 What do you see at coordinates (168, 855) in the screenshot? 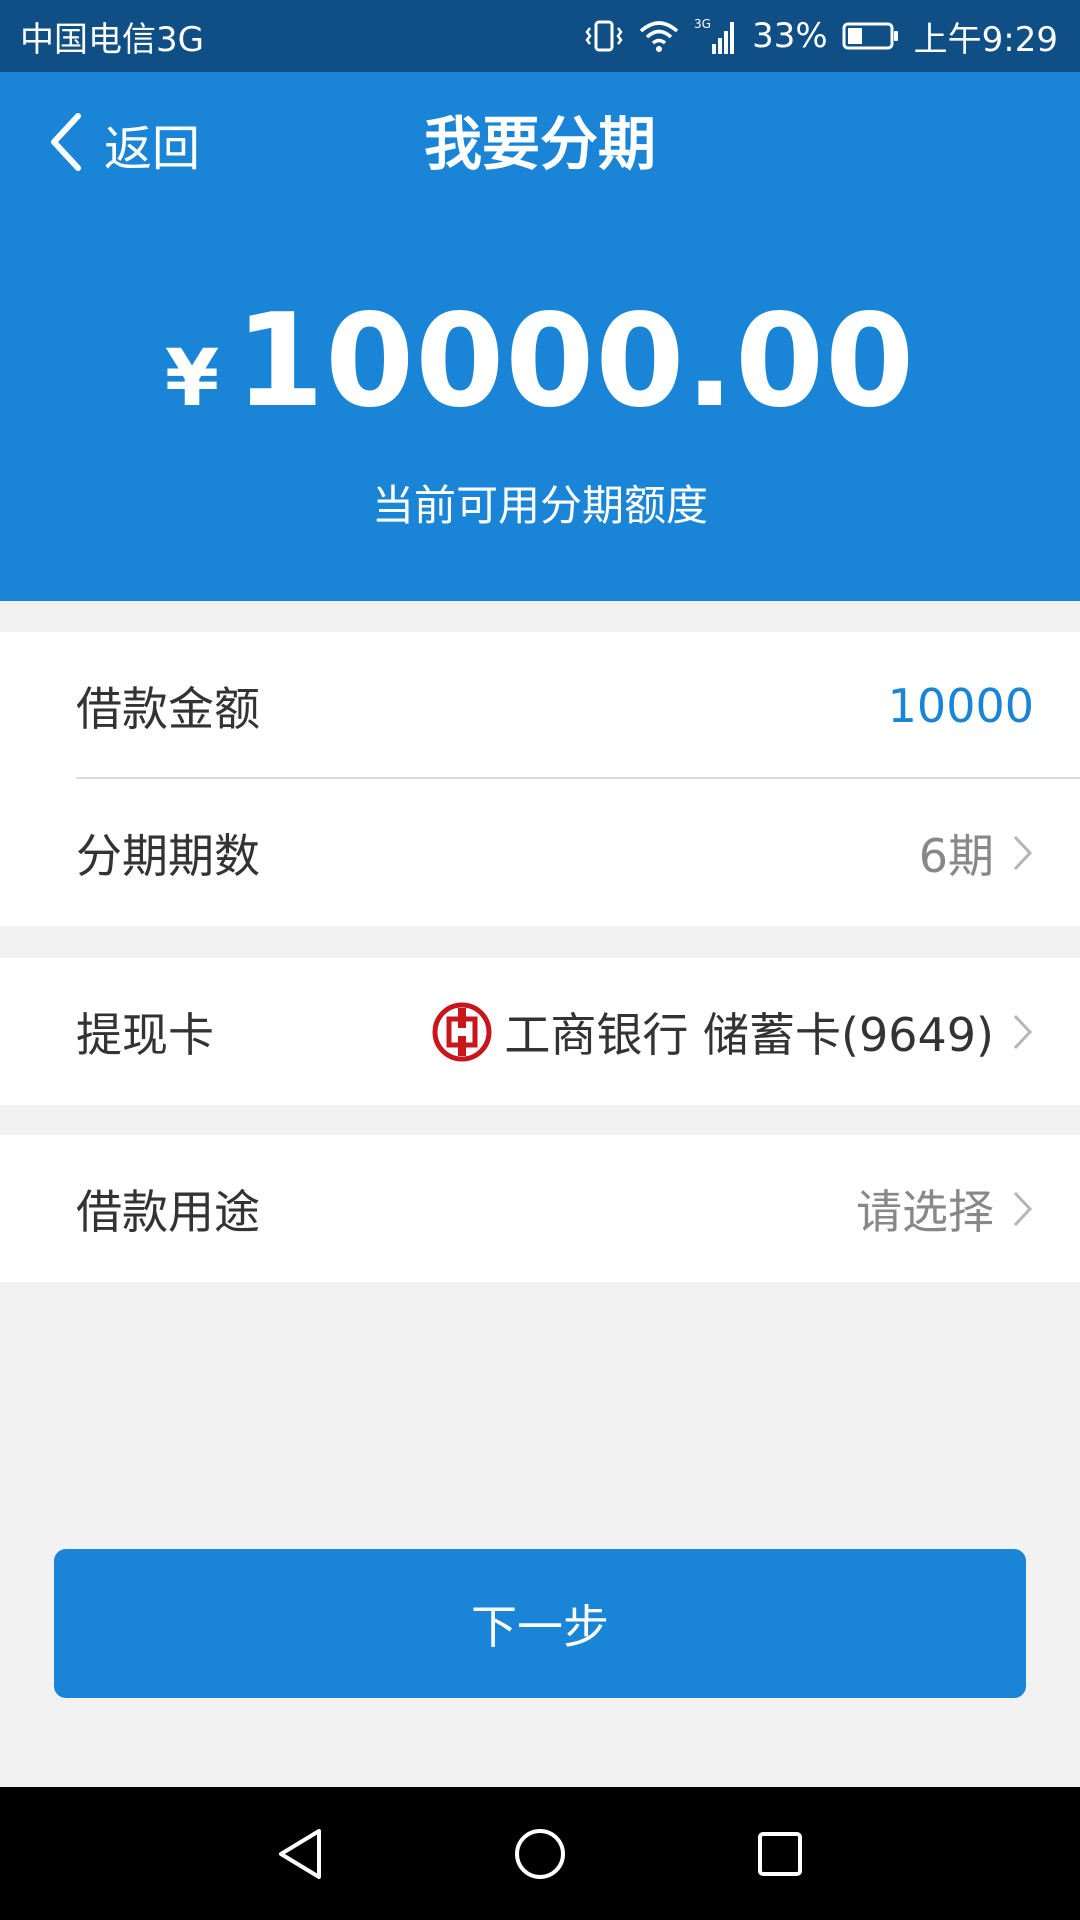
I see `installments-label: 分期期数` at bounding box center [168, 855].